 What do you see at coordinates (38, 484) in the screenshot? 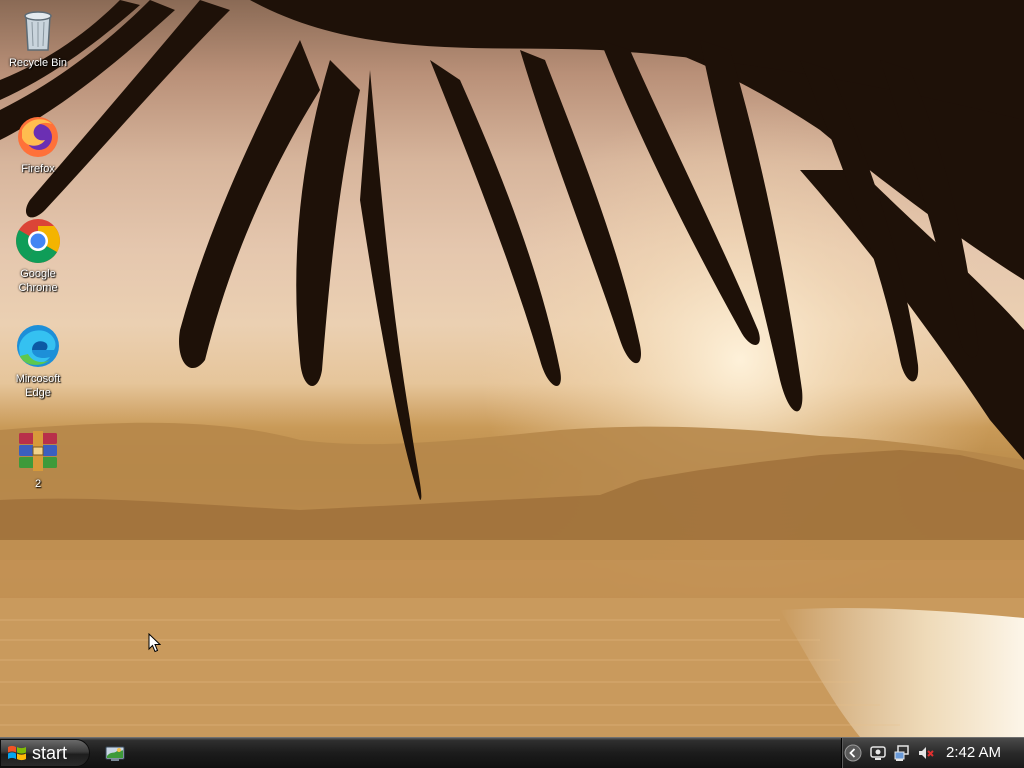
I see `desktop-icon-label: 2` at bounding box center [38, 484].